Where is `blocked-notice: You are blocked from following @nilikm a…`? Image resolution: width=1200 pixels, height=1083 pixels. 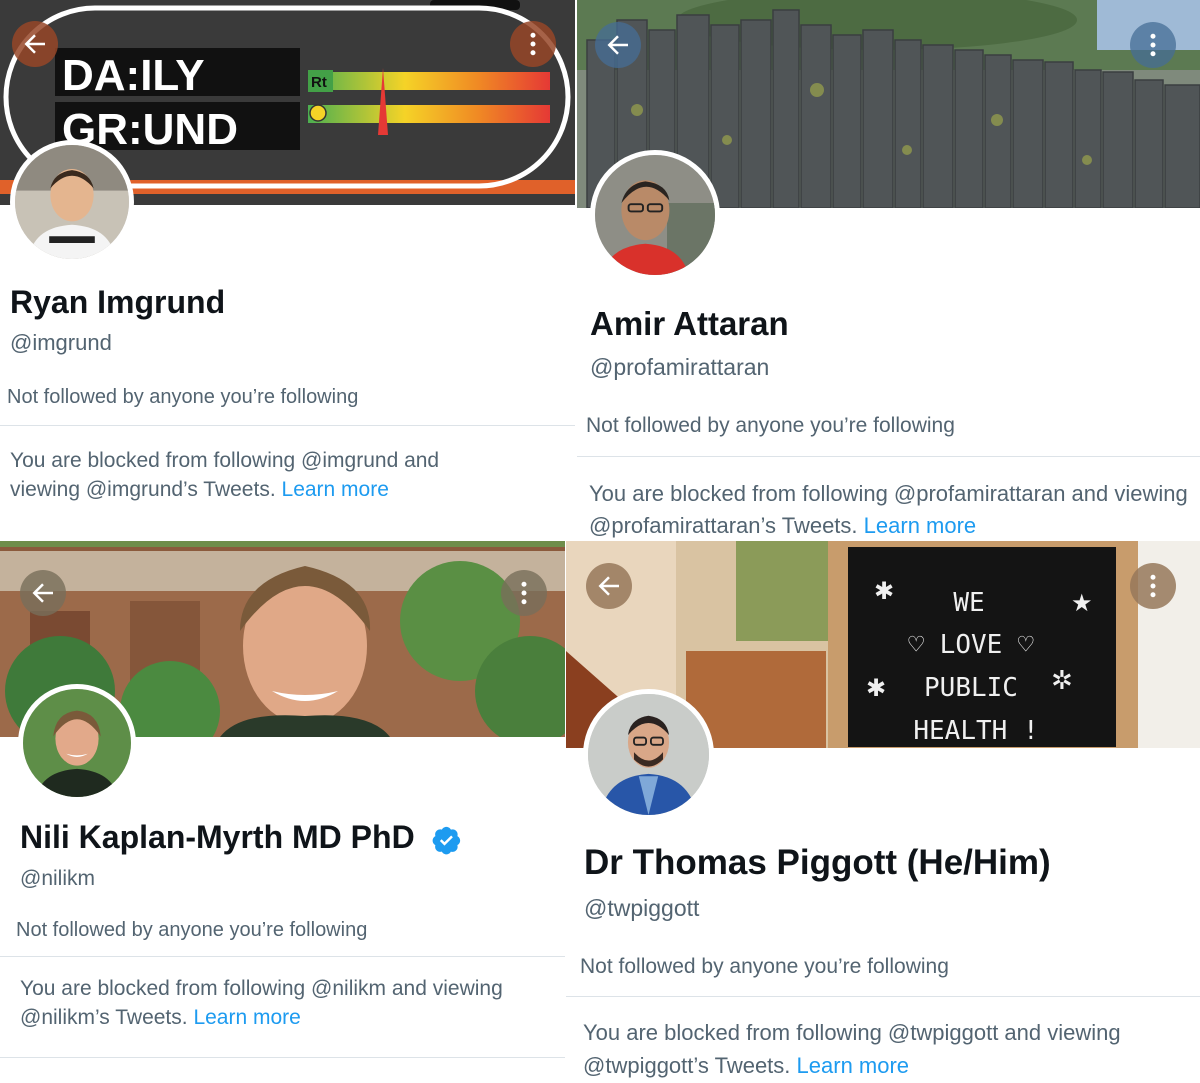 blocked-notice: You are blocked from following @nilikm a… is located at coordinates (280, 1003).